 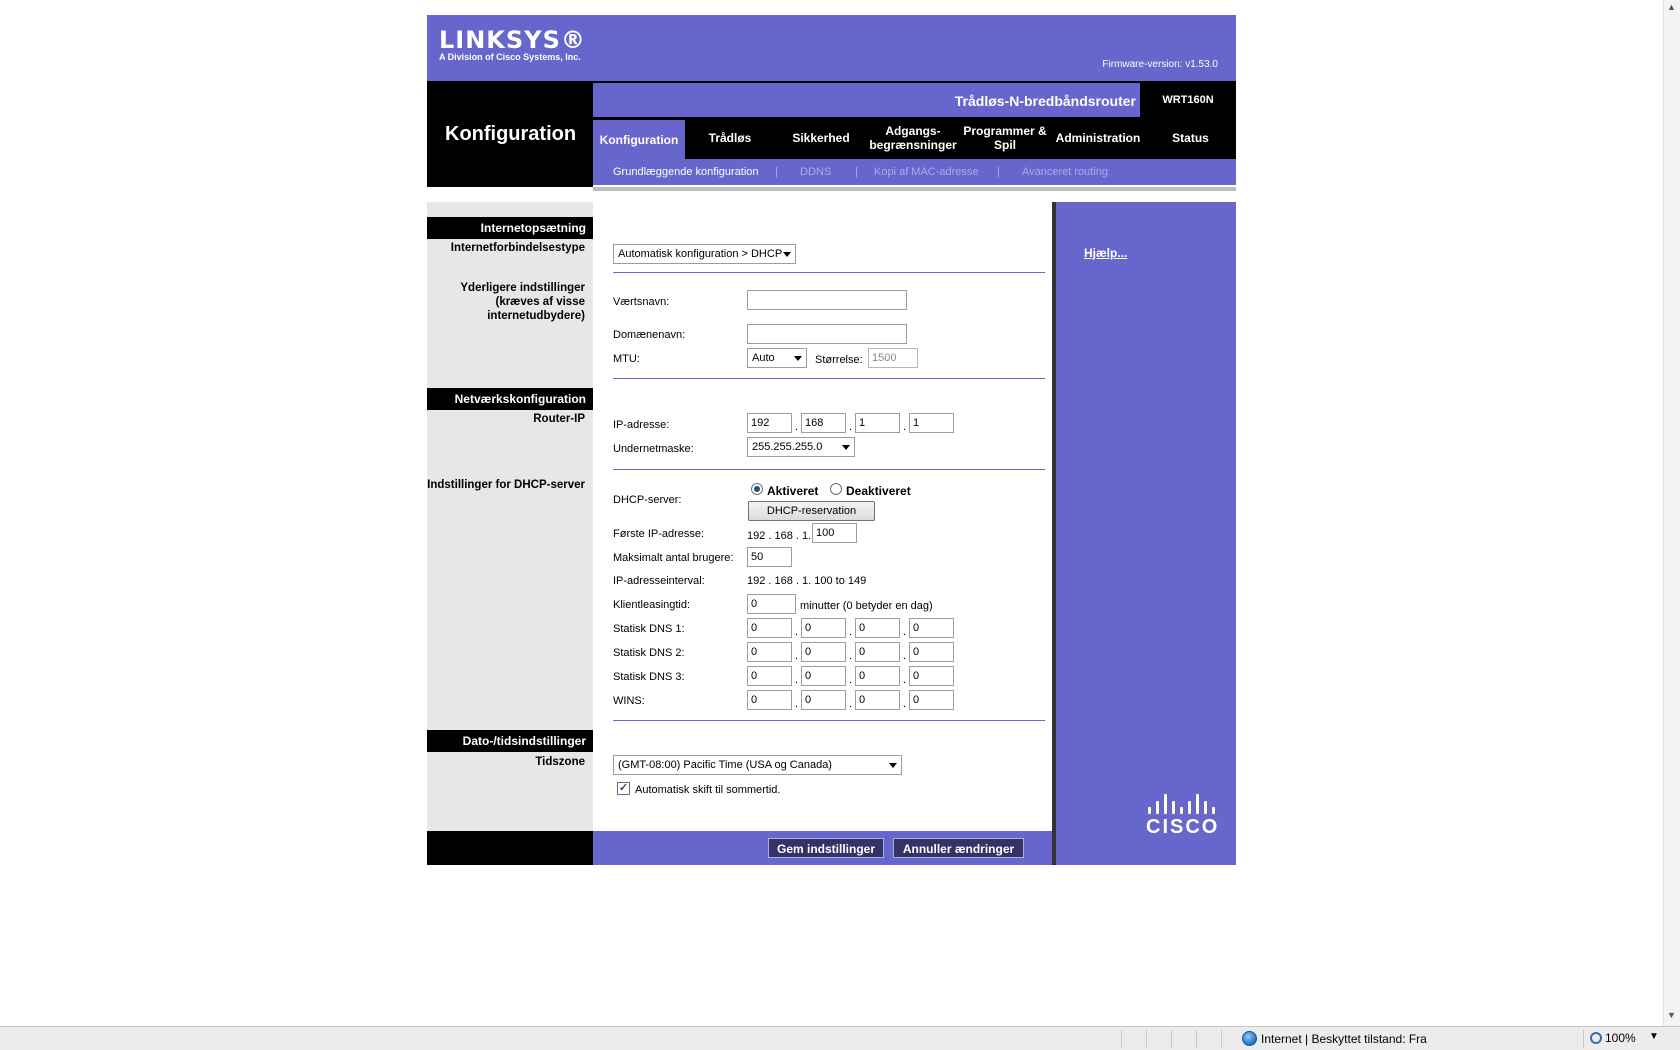 What do you see at coordinates (560, 762) in the screenshot?
I see `section-timezone-label: Tidszone` at bounding box center [560, 762].